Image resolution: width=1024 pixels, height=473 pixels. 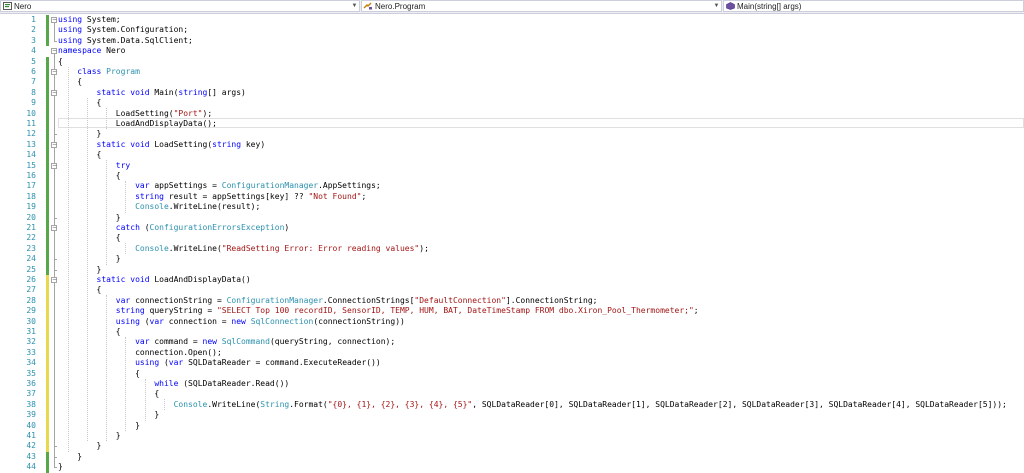 What do you see at coordinates (512, 134) in the screenshot?
I see `code-line: 12 }` at bounding box center [512, 134].